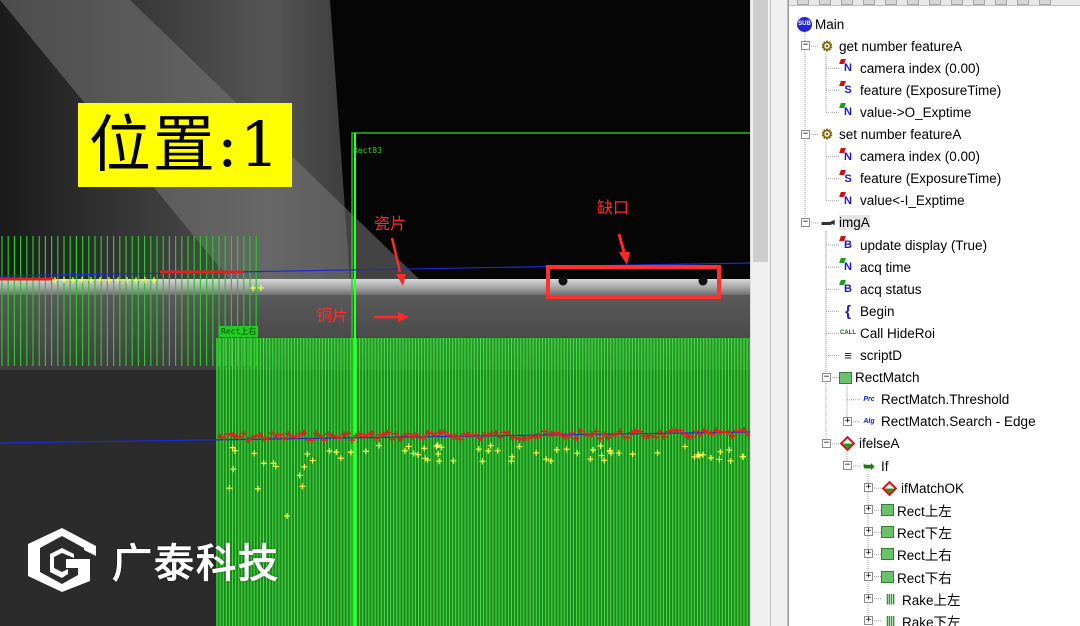 The image size is (1080, 626). What do you see at coordinates (703, 281) in the screenshot?
I see `notch-dot-right` at bounding box center [703, 281].